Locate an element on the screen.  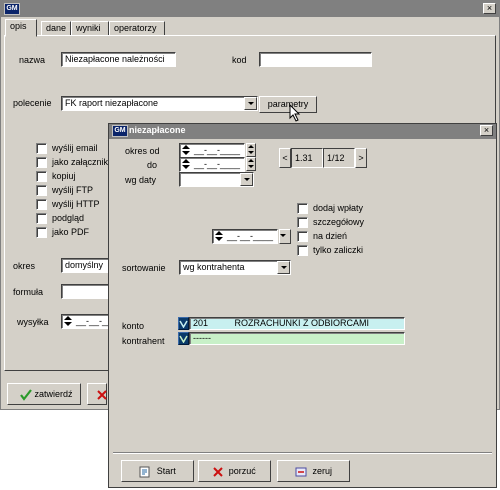
option-label: jako PDF is located at coordinates (71, 232).